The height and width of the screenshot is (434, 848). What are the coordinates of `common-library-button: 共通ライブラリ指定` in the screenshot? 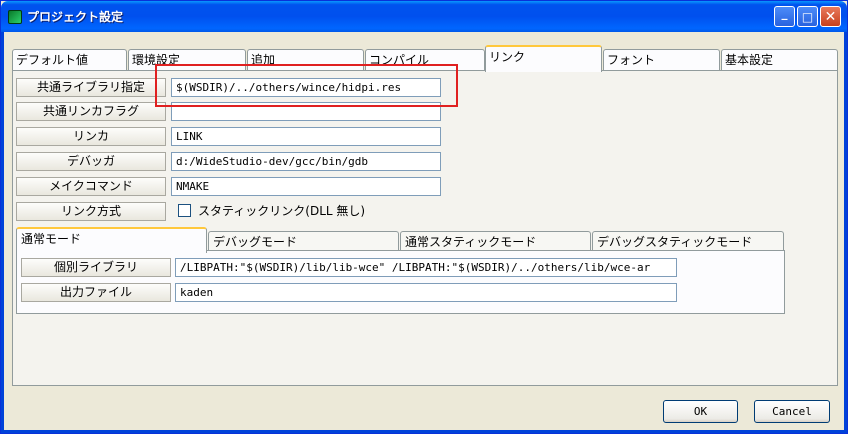 It's located at (91, 87).